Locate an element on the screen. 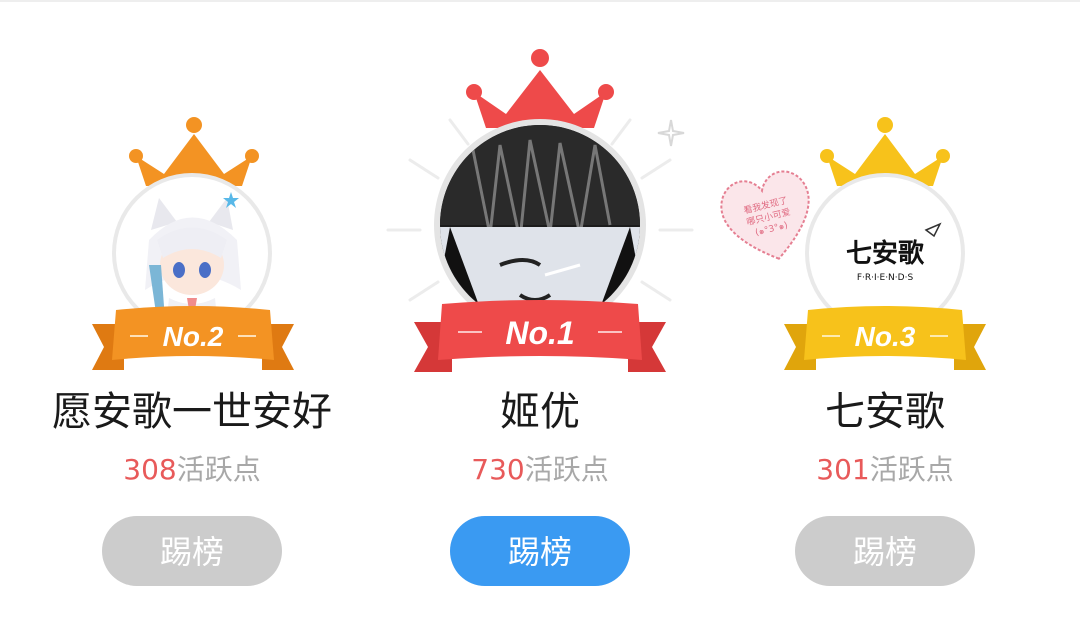 This screenshot has width=1080, height=641. points-value: 730 is located at coordinates (498, 469).